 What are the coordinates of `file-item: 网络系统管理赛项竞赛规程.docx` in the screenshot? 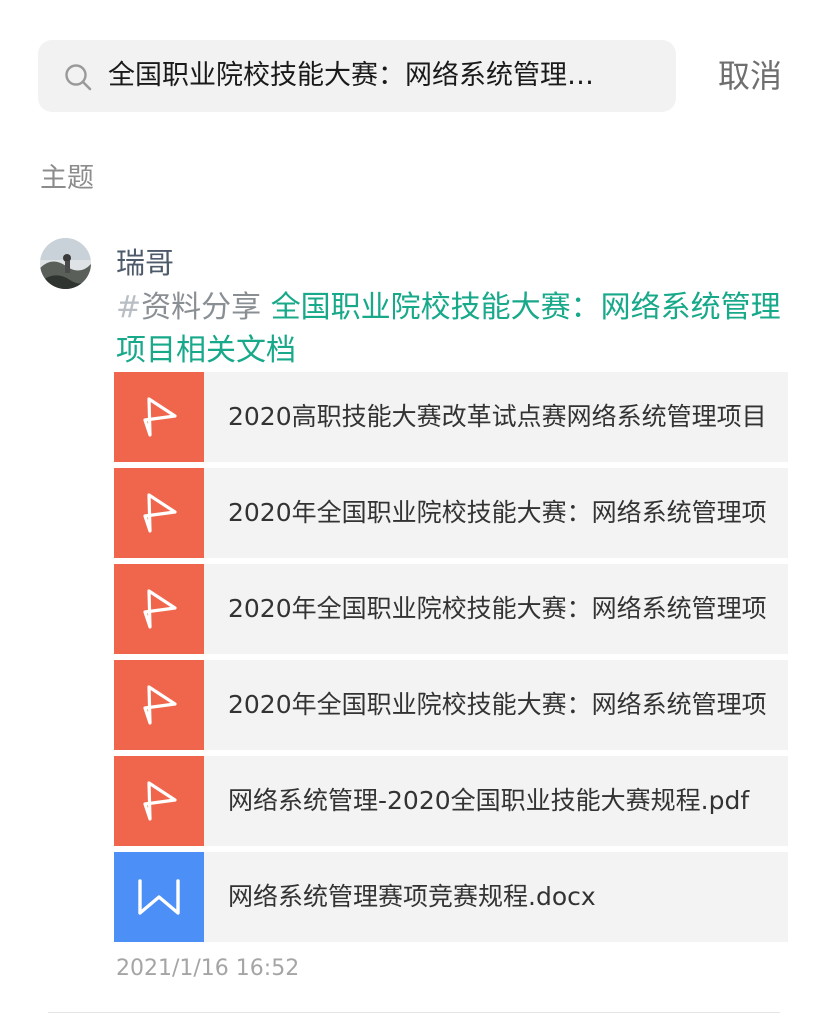 It's located at (451, 897).